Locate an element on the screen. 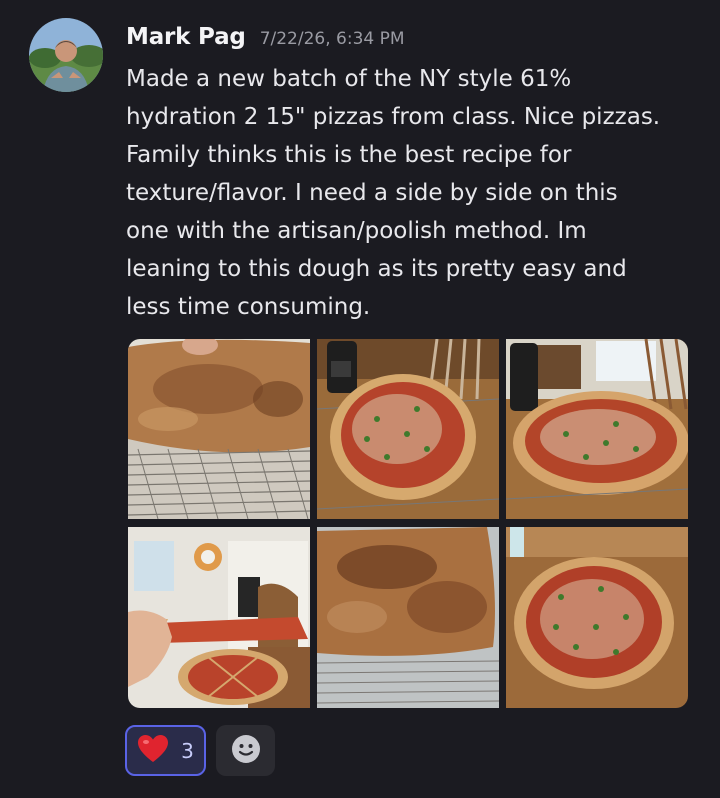 This screenshot has width=720, height=798. smiley-icon is located at coordinates (246, 751).